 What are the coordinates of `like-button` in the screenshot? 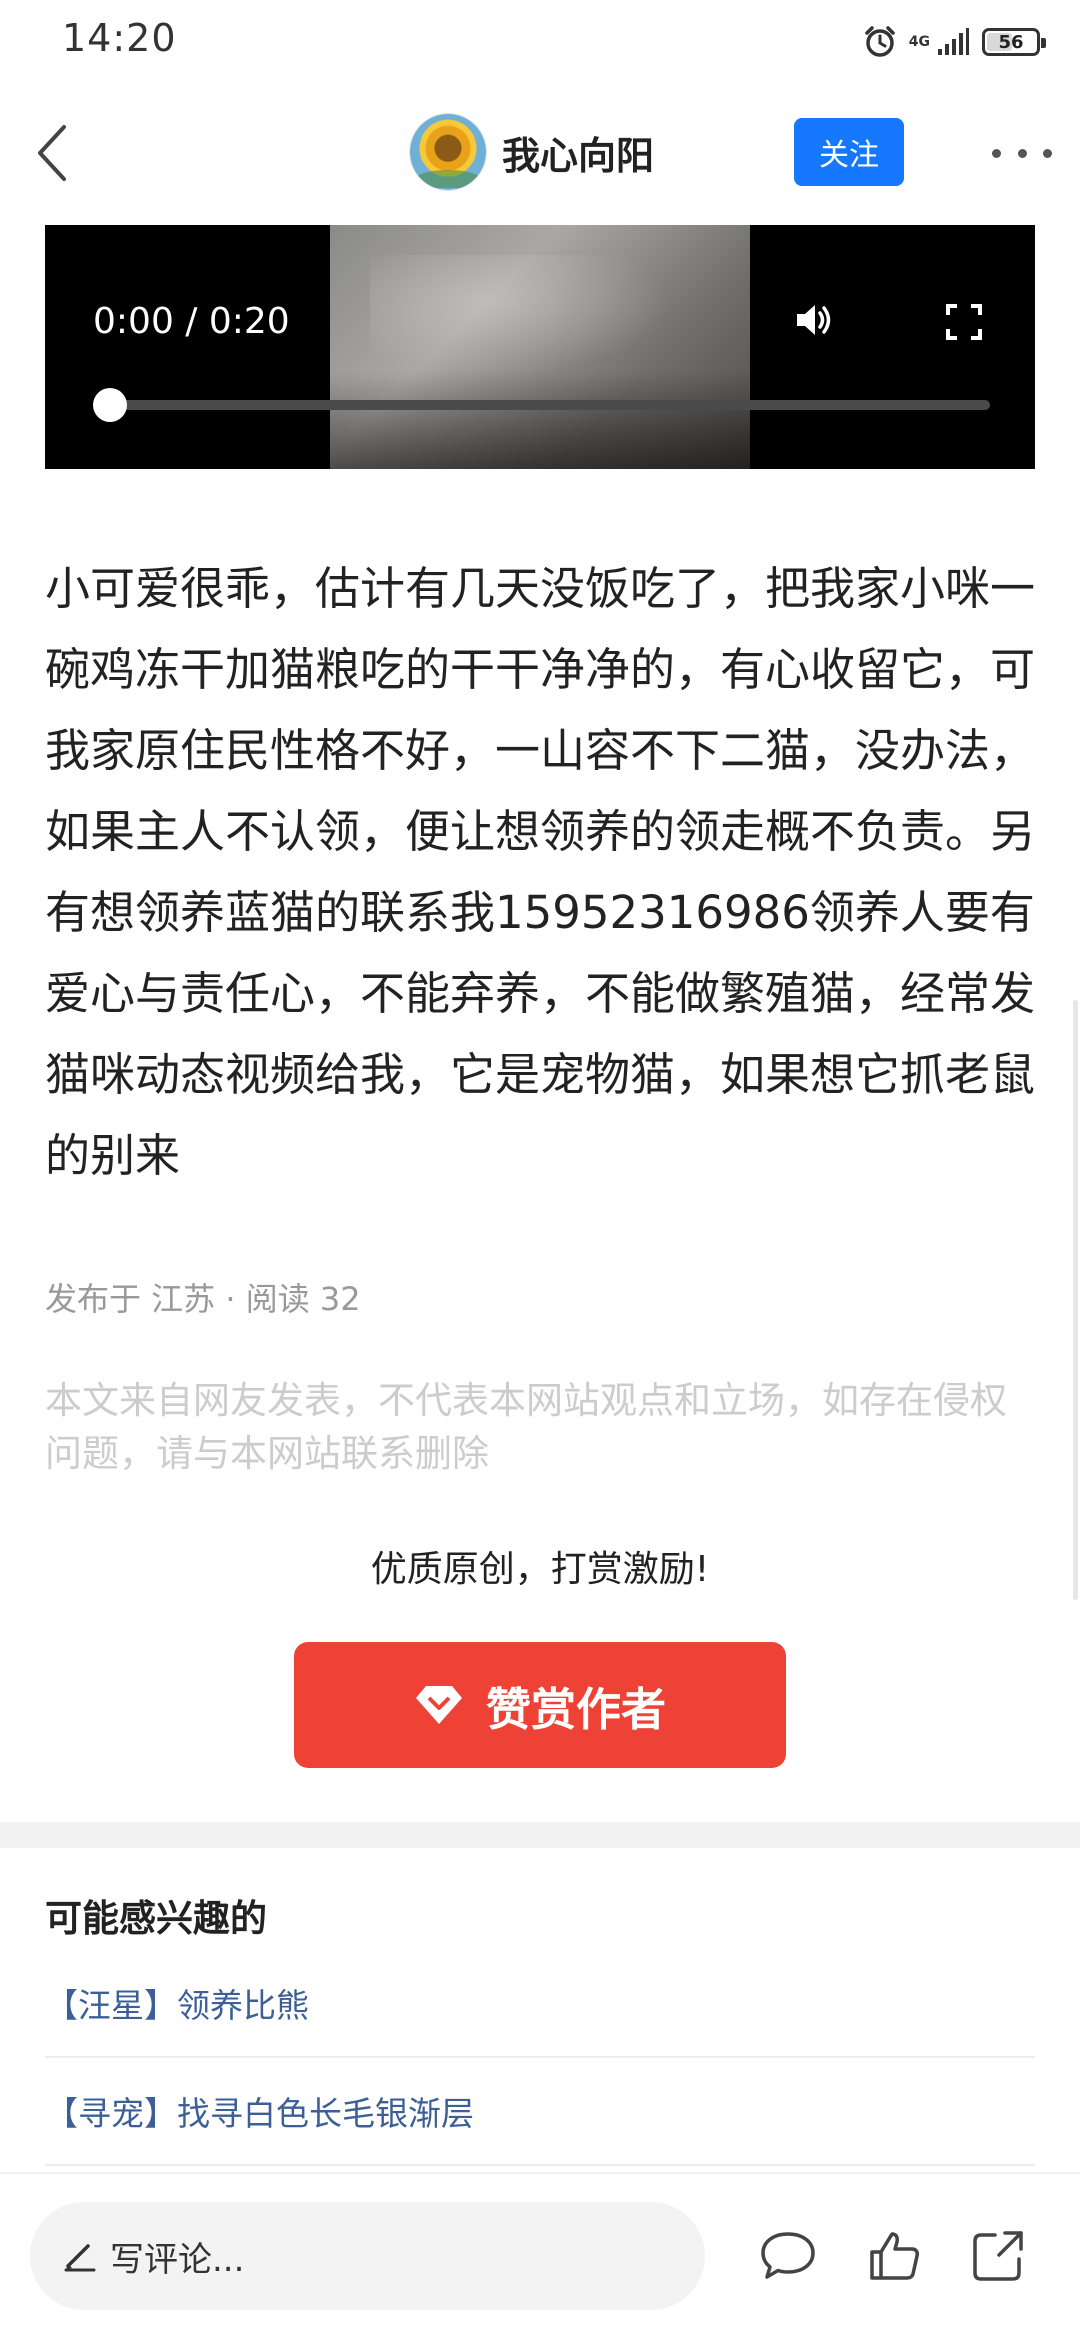 It's located at (894, 2256).